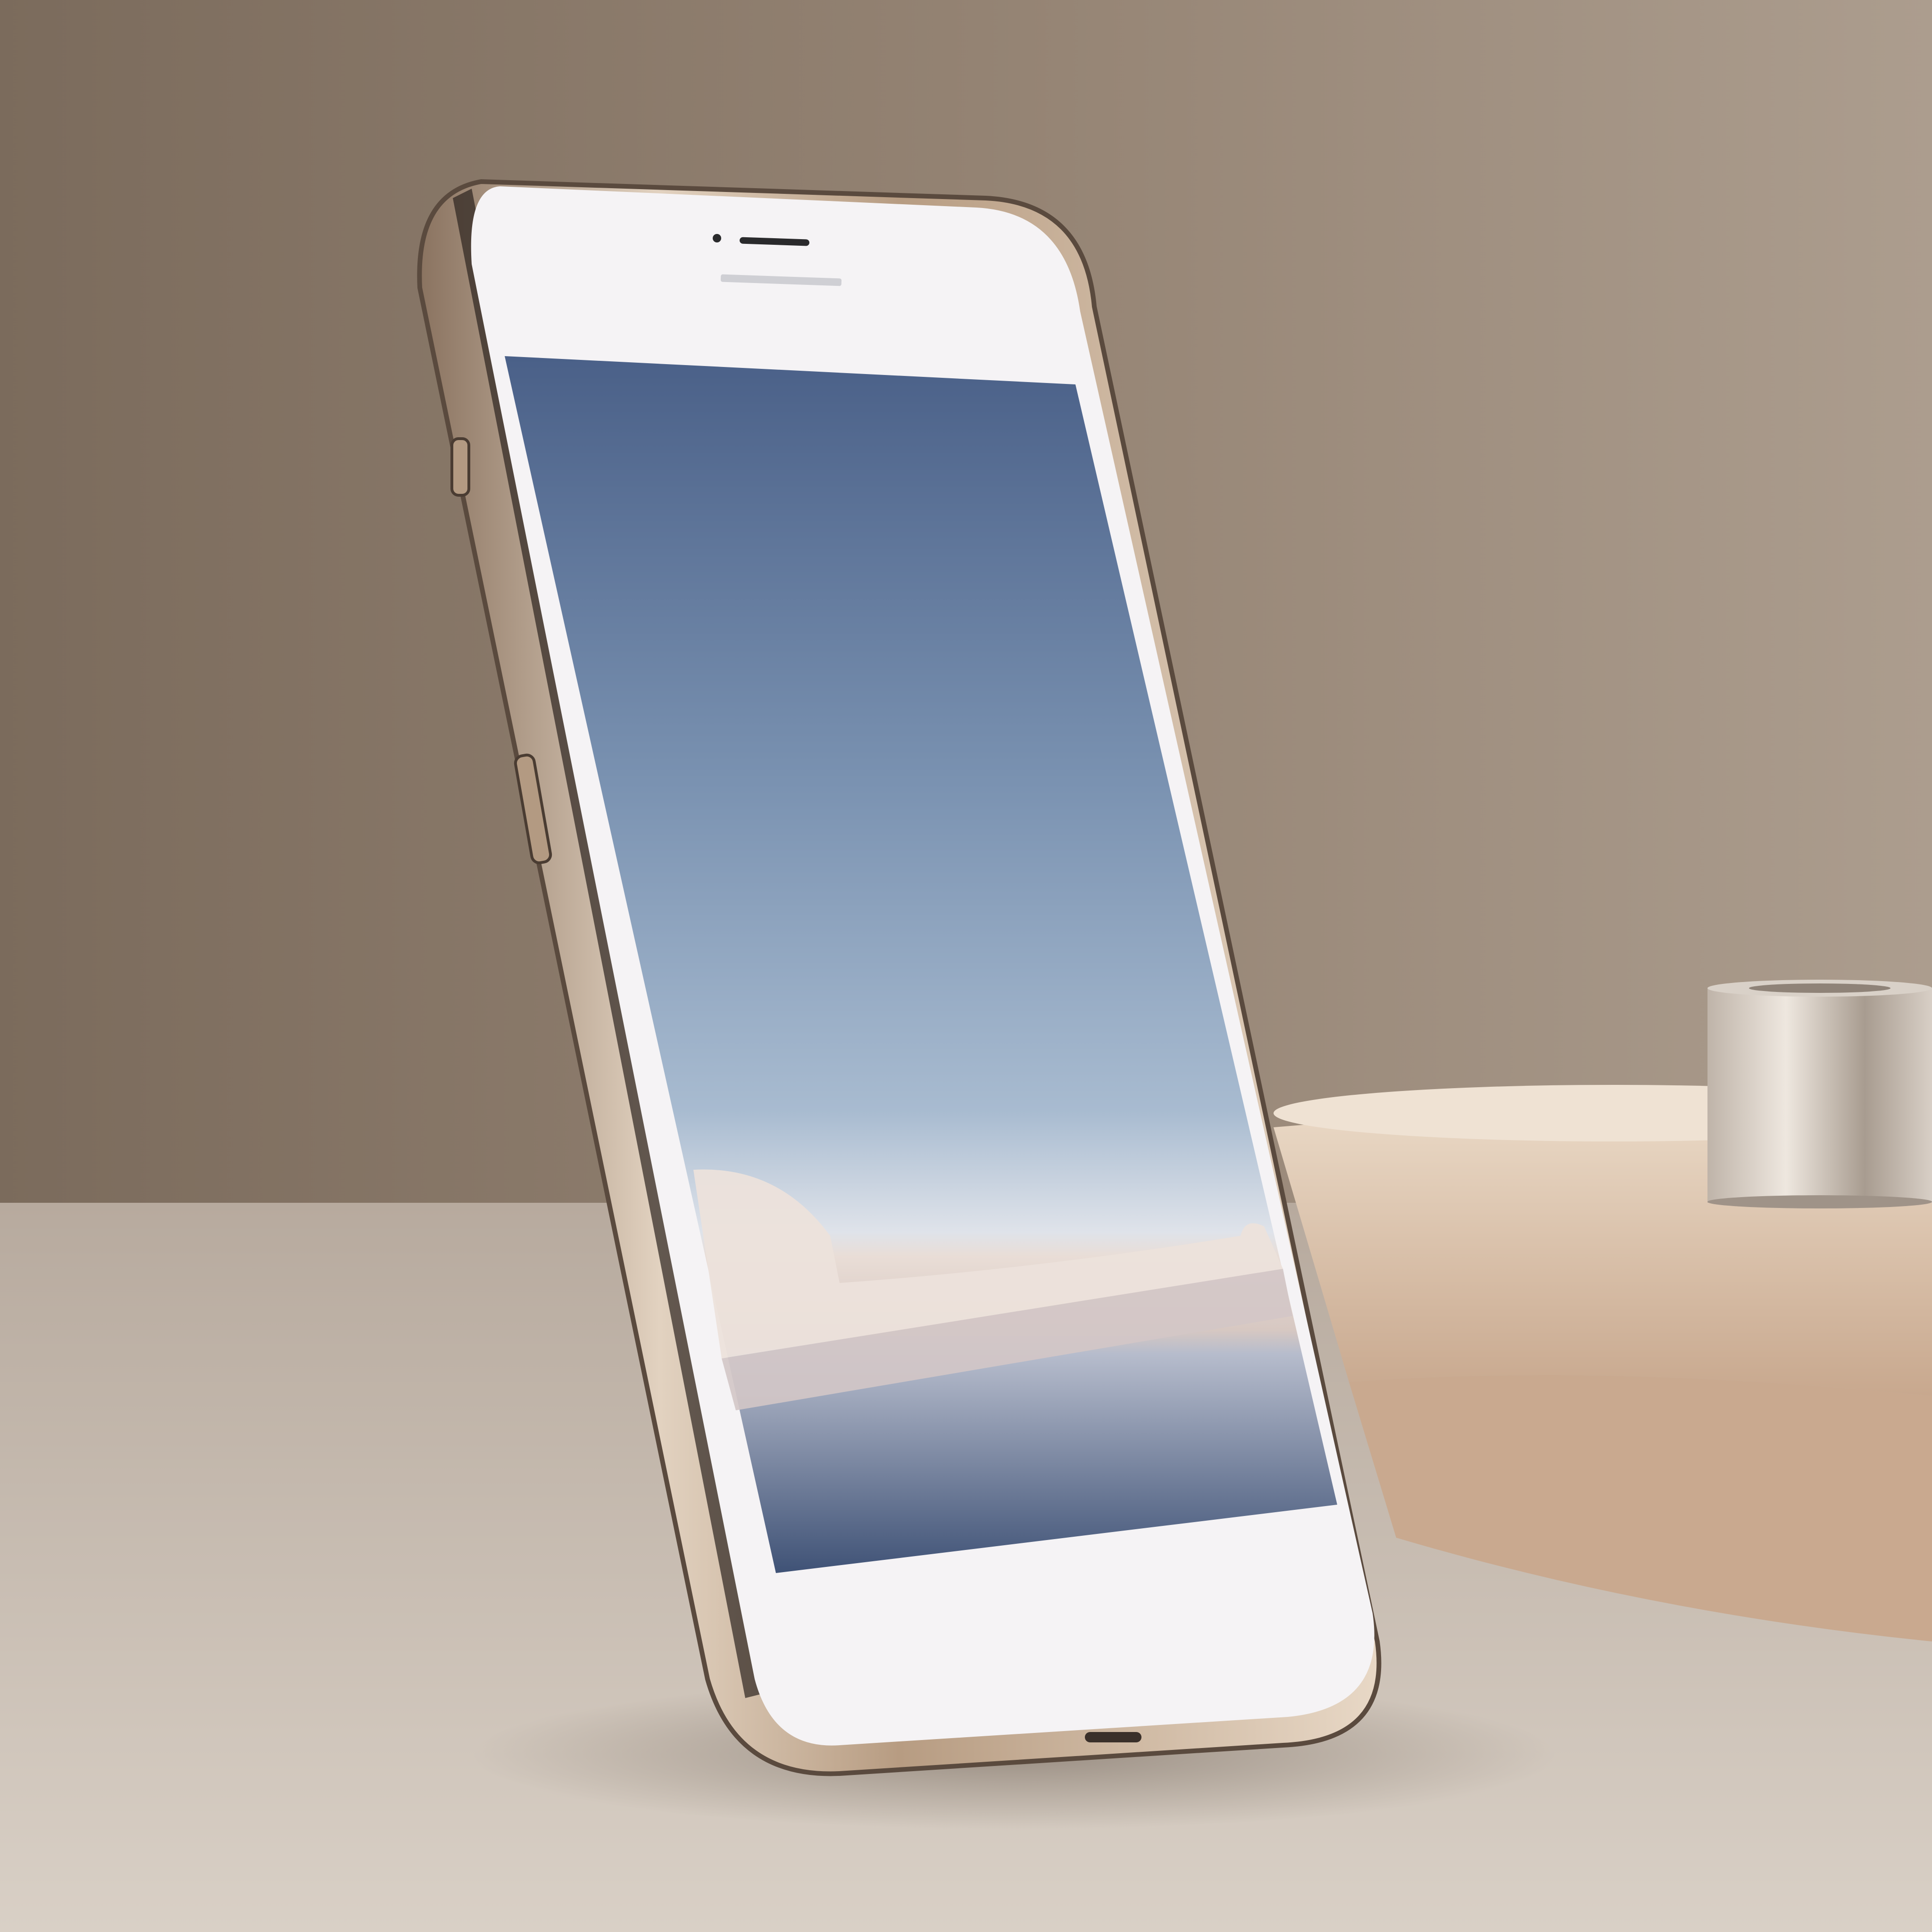 The image size is (1932, 1932). What do you see at coordinates (1113, 1737) in the screenshot?
I see `charging-port-icon` at bounding box center [1113, 1737].